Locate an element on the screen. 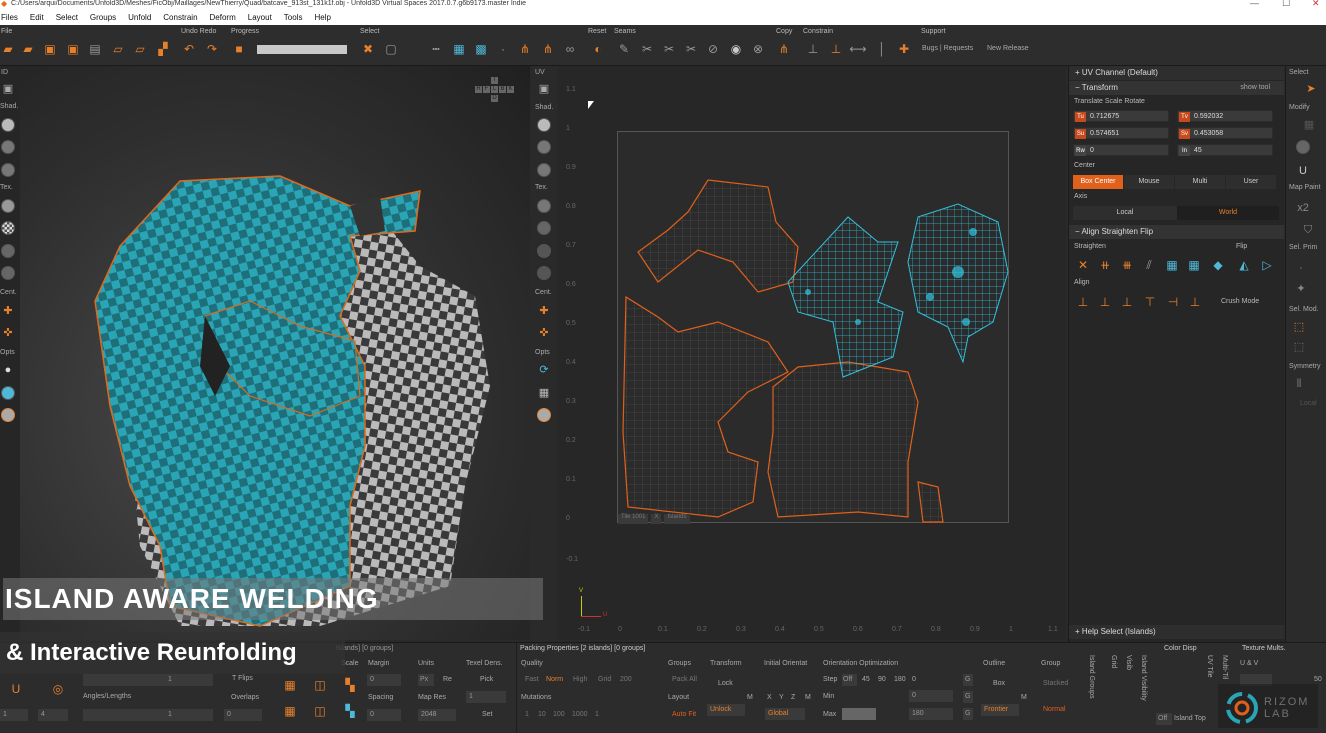  align-middle-icon: ⊣ is located at coordinates (1173, 302).